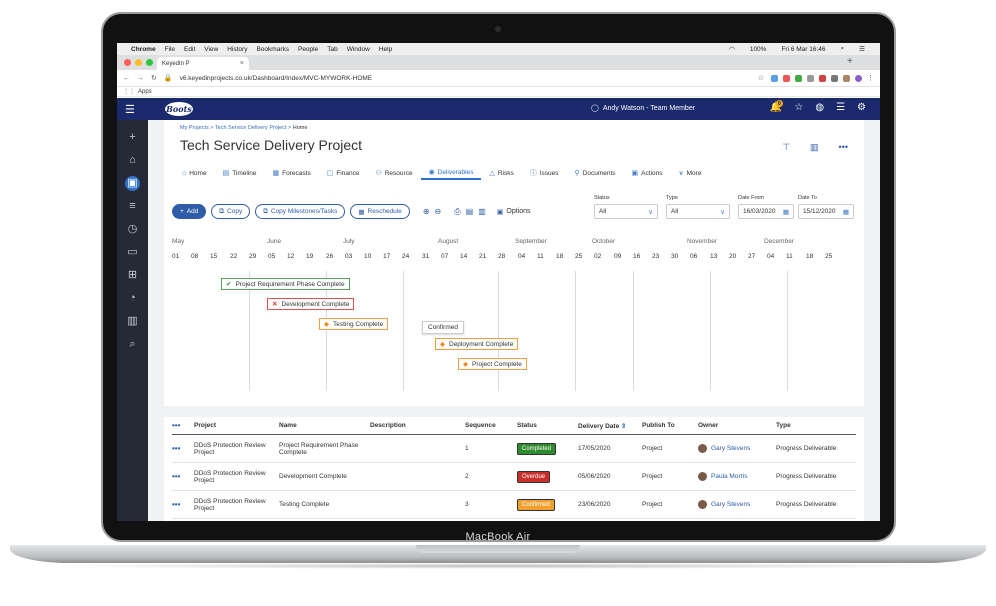 The image size is (996, 606). What do you see at coordinates (737, 476) in the screenshot?
I see `owner-link: Paula Morris` at bounding box center [737, 476].